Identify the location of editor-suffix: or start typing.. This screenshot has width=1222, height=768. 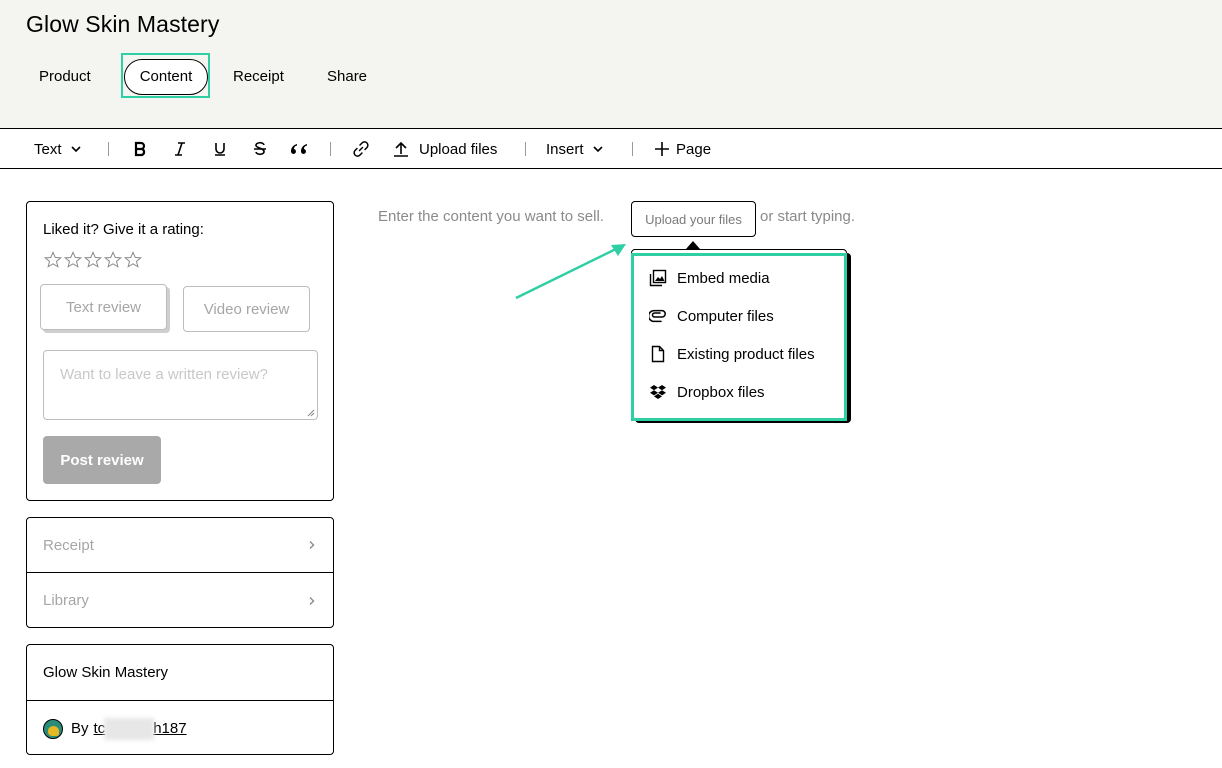
(808, 216).